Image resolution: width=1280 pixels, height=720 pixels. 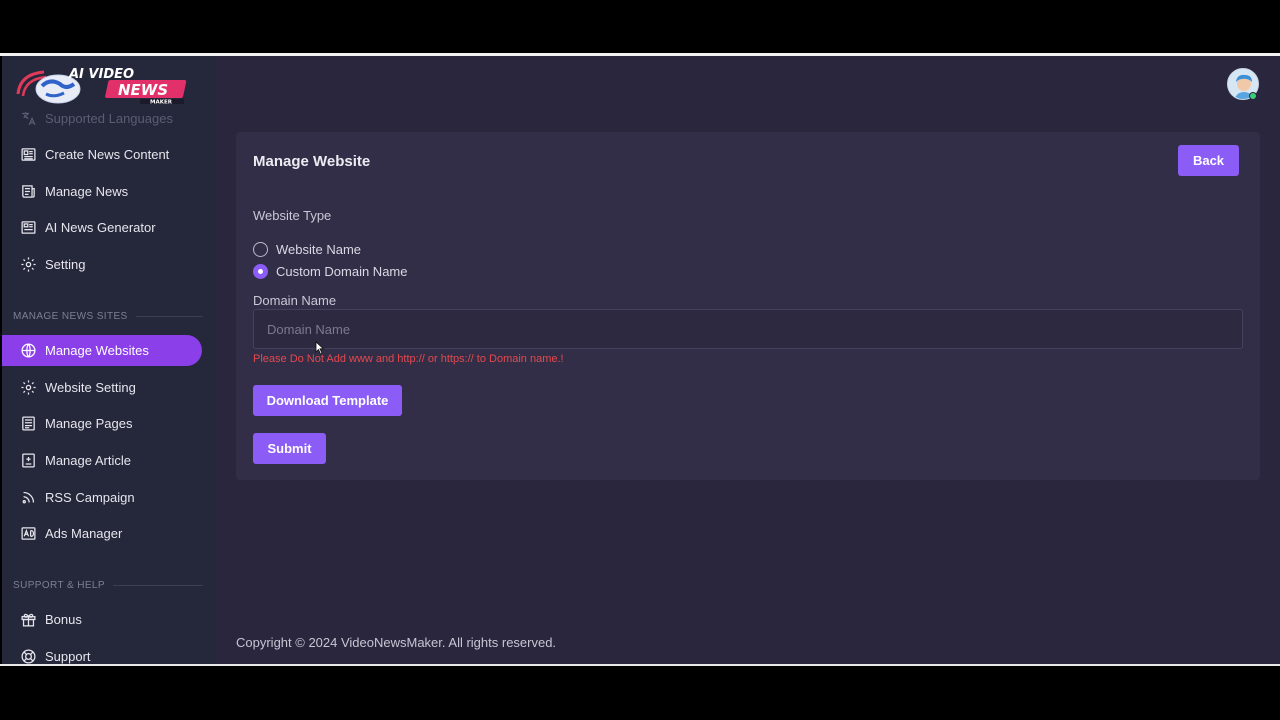 I want to click on back-button: Back, so click(x=1208, y=160).